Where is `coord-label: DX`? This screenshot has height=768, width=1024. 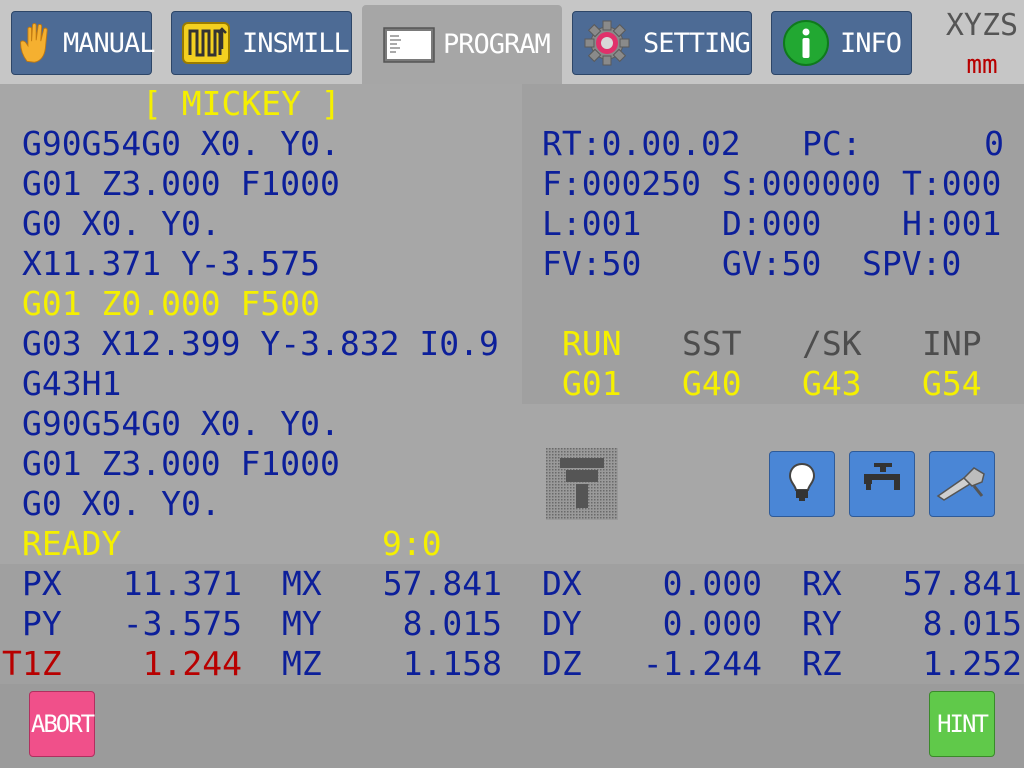
coord-label: DX is located at coordinates (562, 583).